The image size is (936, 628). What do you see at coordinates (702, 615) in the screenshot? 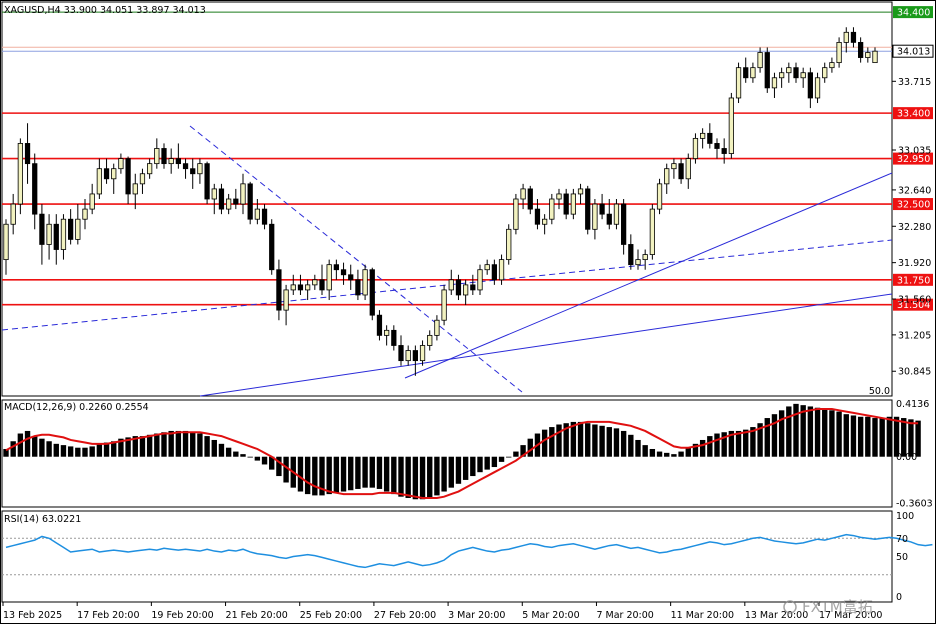
I see `time-tick-label: 11 Mar 20:00` at bounding box center [702, 615].